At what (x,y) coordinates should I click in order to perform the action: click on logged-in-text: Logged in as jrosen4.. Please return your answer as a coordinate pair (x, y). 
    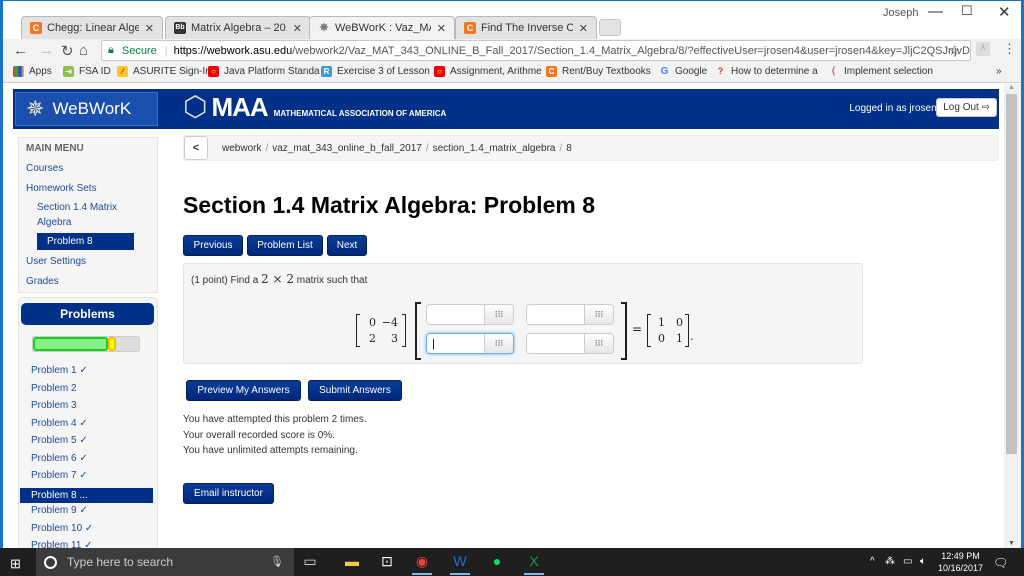
    Looking at the image, I should click on (897, 108).